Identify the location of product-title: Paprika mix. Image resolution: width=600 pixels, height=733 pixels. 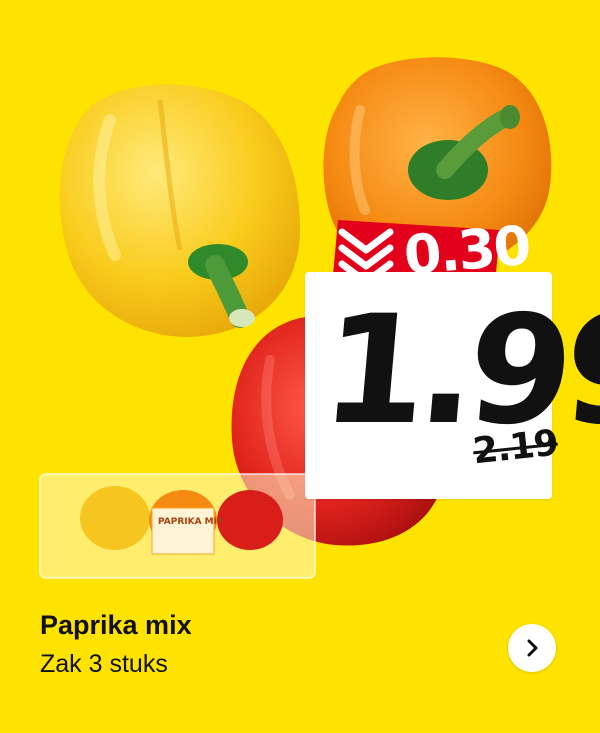
(116, 625).